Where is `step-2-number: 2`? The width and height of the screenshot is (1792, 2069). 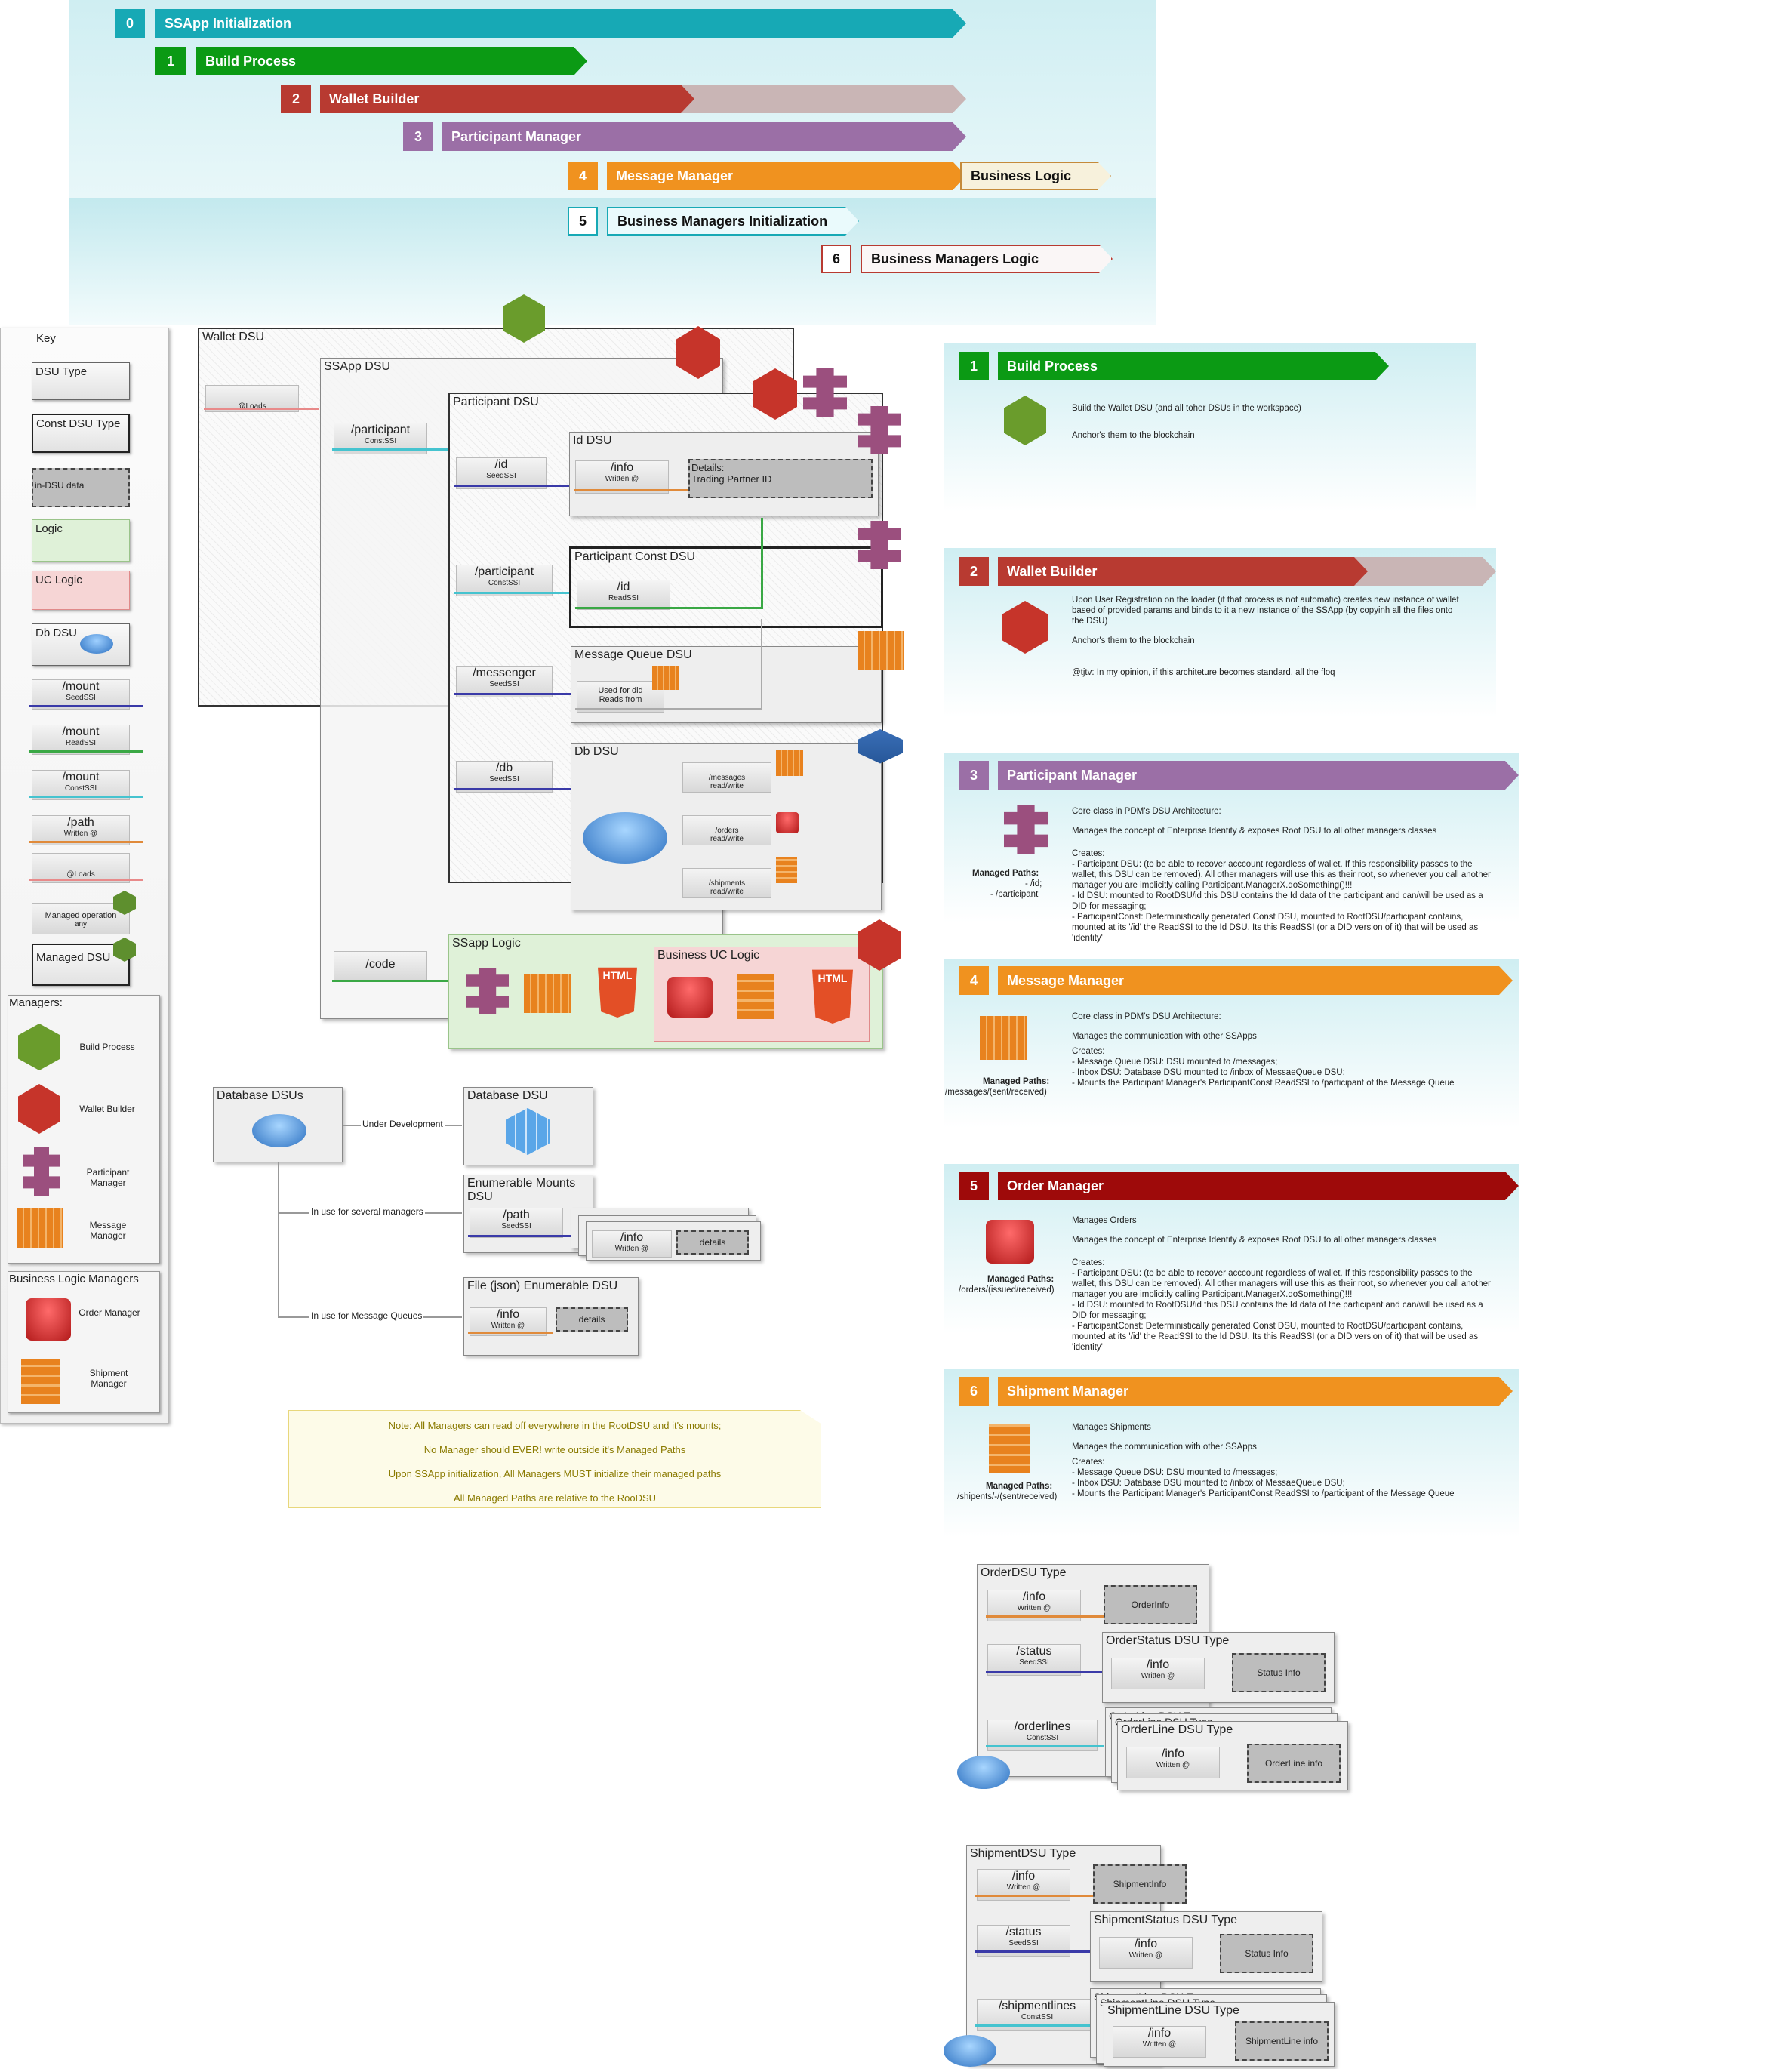
step-2-number: 2 is located at coordinates (296, 99).